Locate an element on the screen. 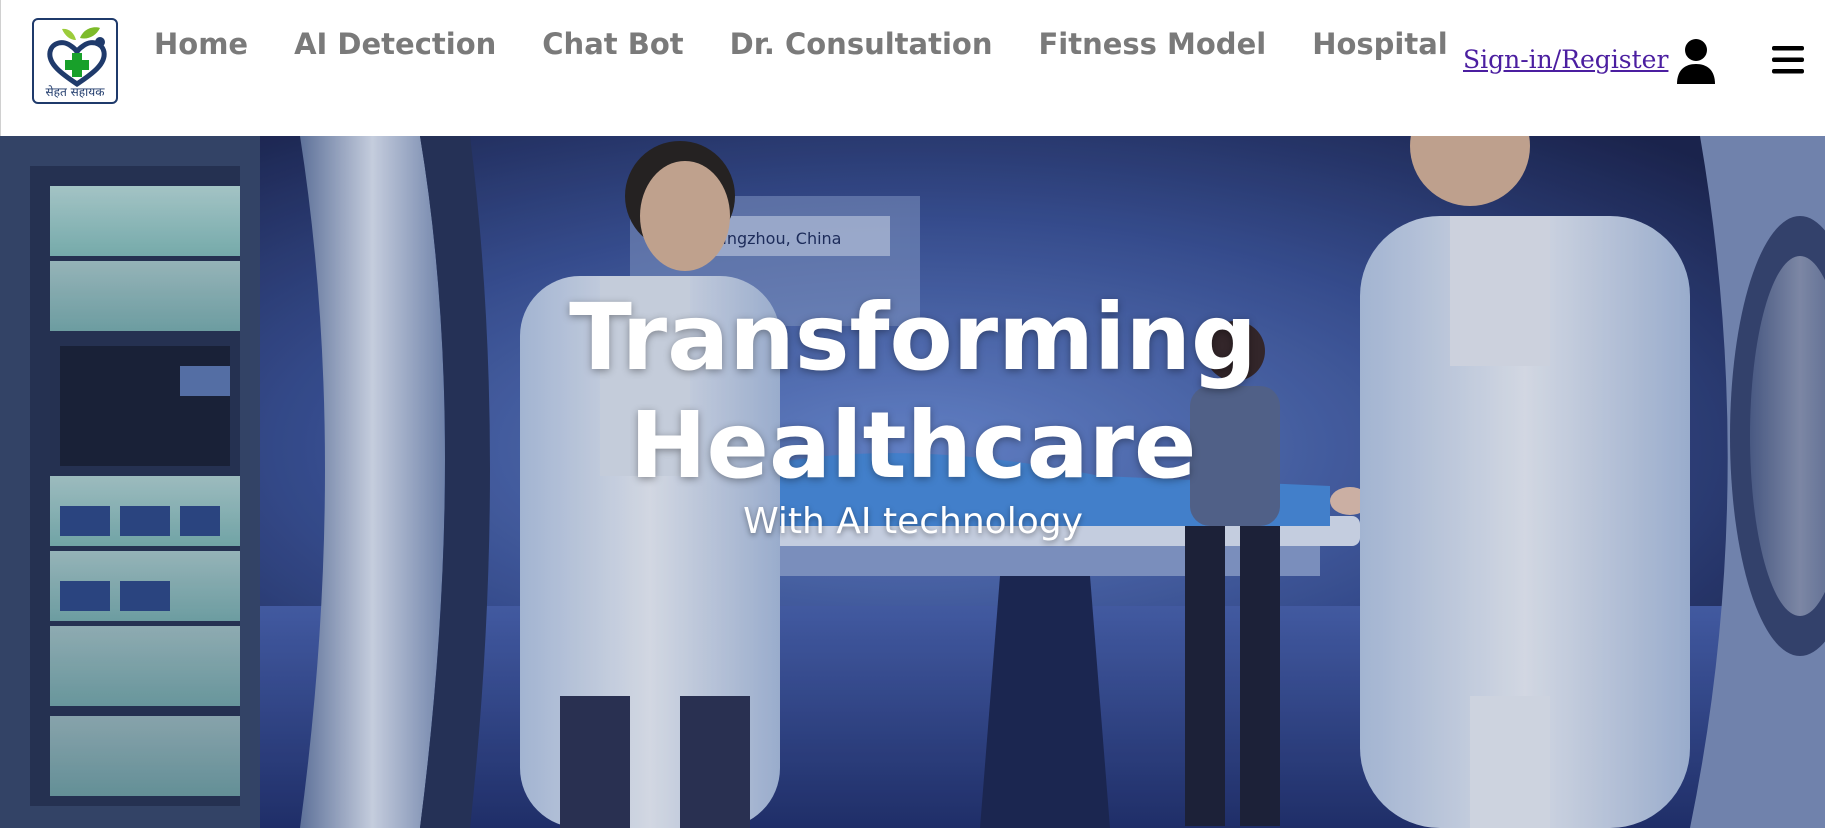  nav-home: Home is located at coordinates (201, 44).